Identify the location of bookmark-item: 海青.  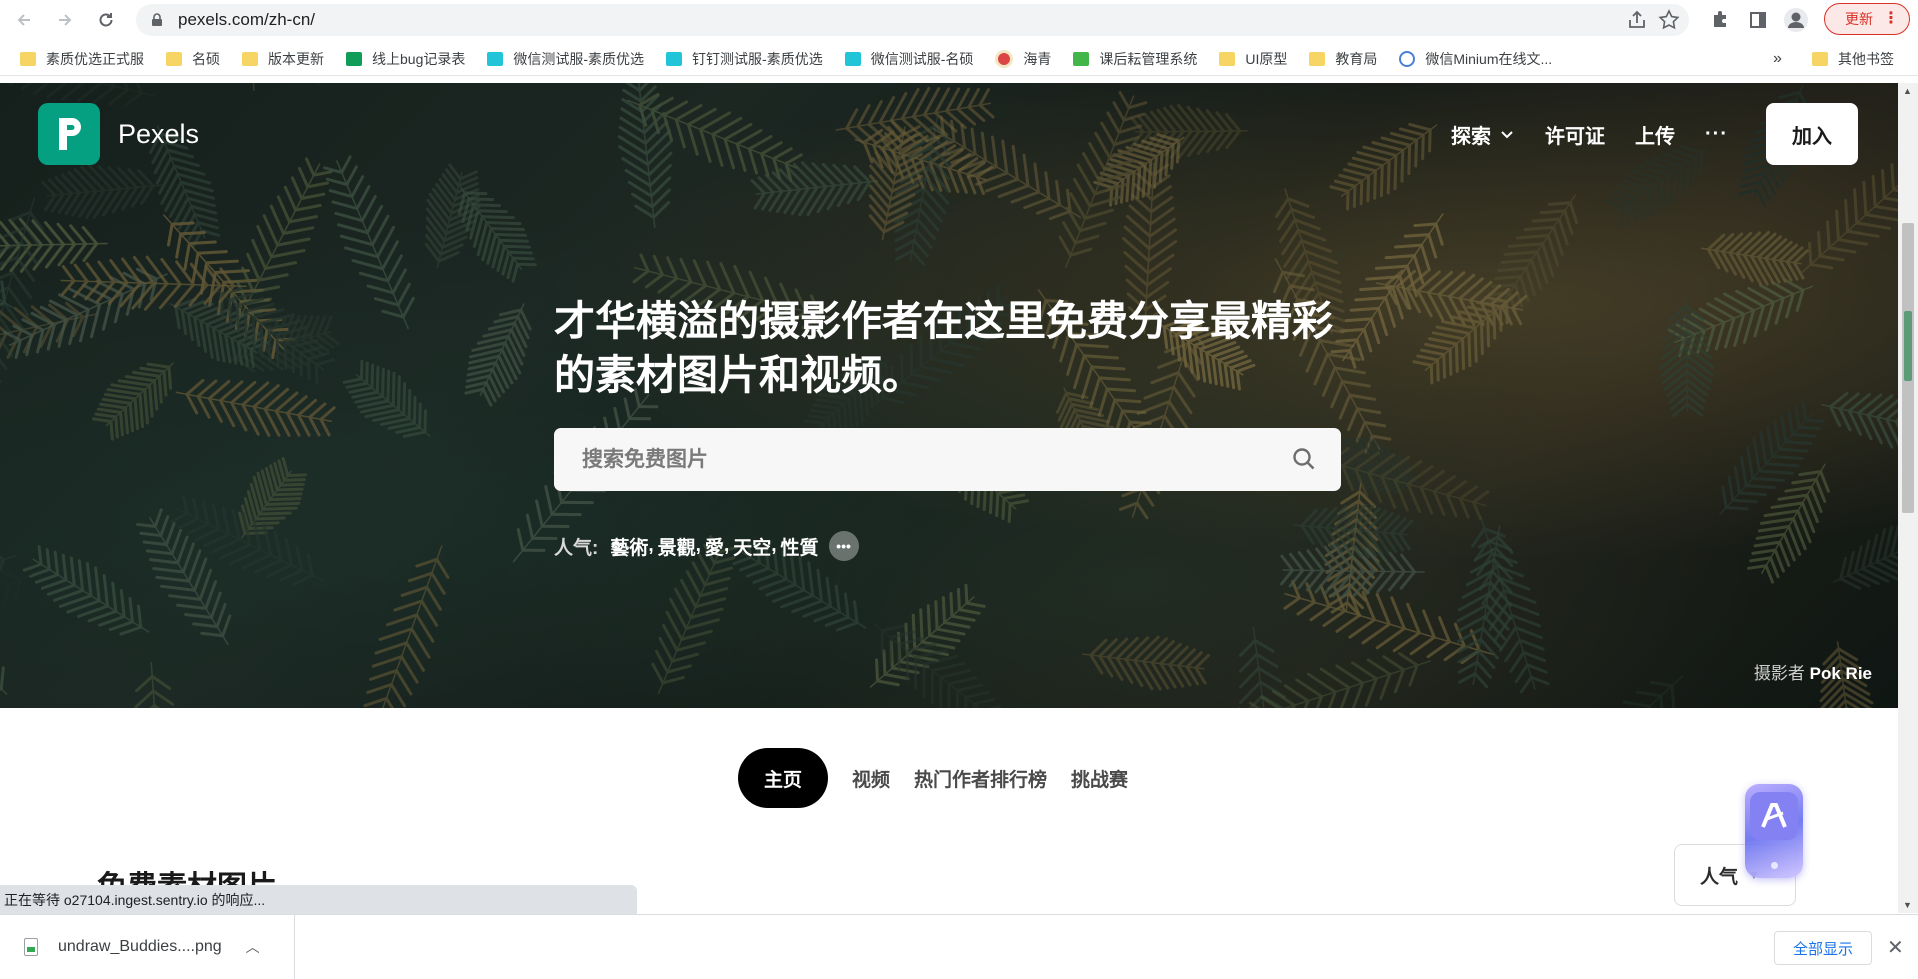
(1023, 59).